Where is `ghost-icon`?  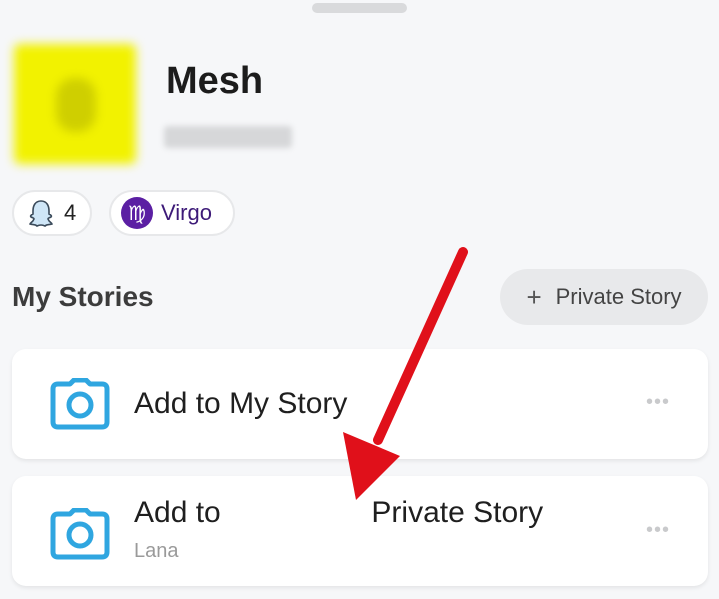 ghost-icon is located at coordinates (41, 213).